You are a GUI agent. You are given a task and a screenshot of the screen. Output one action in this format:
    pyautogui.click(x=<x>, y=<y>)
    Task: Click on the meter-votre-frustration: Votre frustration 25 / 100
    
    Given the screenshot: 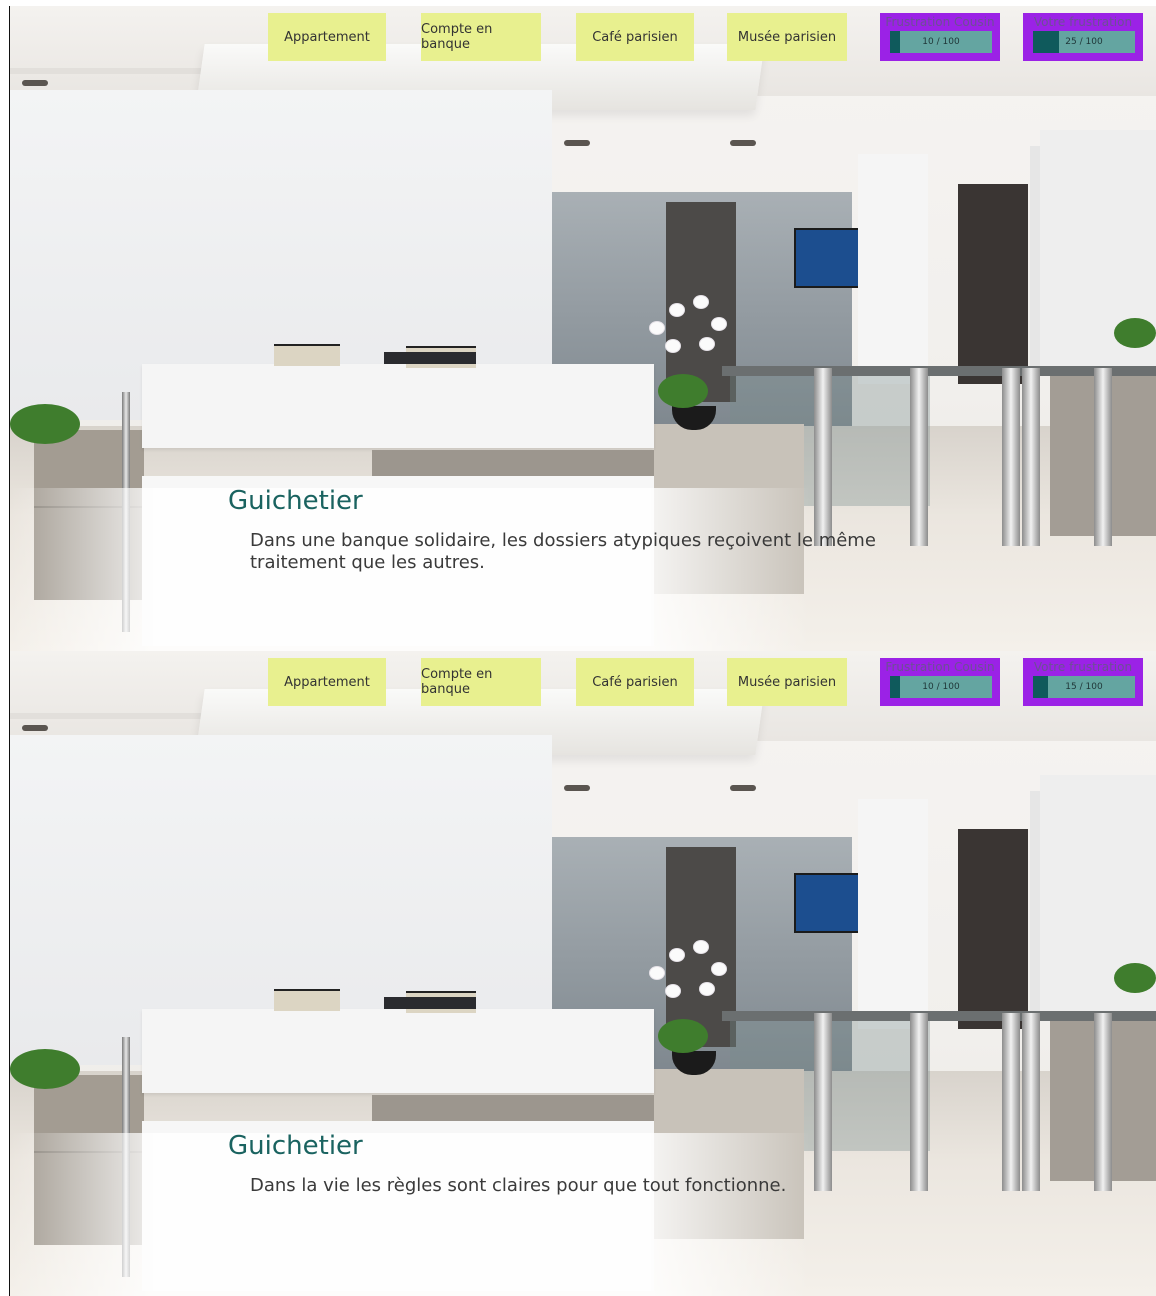 What is the action you would take?
    pyautogui.click(x=1083, y=37)
    